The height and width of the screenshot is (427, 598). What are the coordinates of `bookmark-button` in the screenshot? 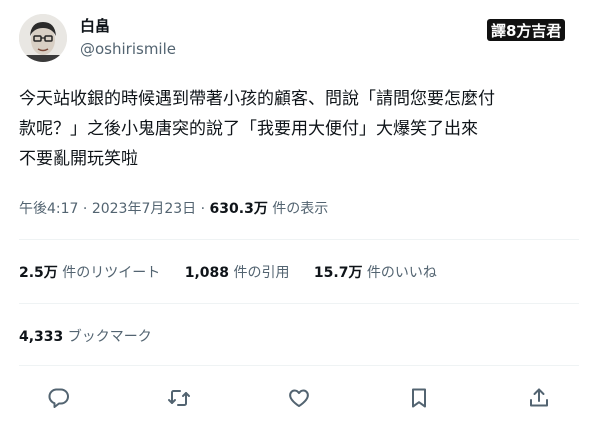 It's located at (419, 398).